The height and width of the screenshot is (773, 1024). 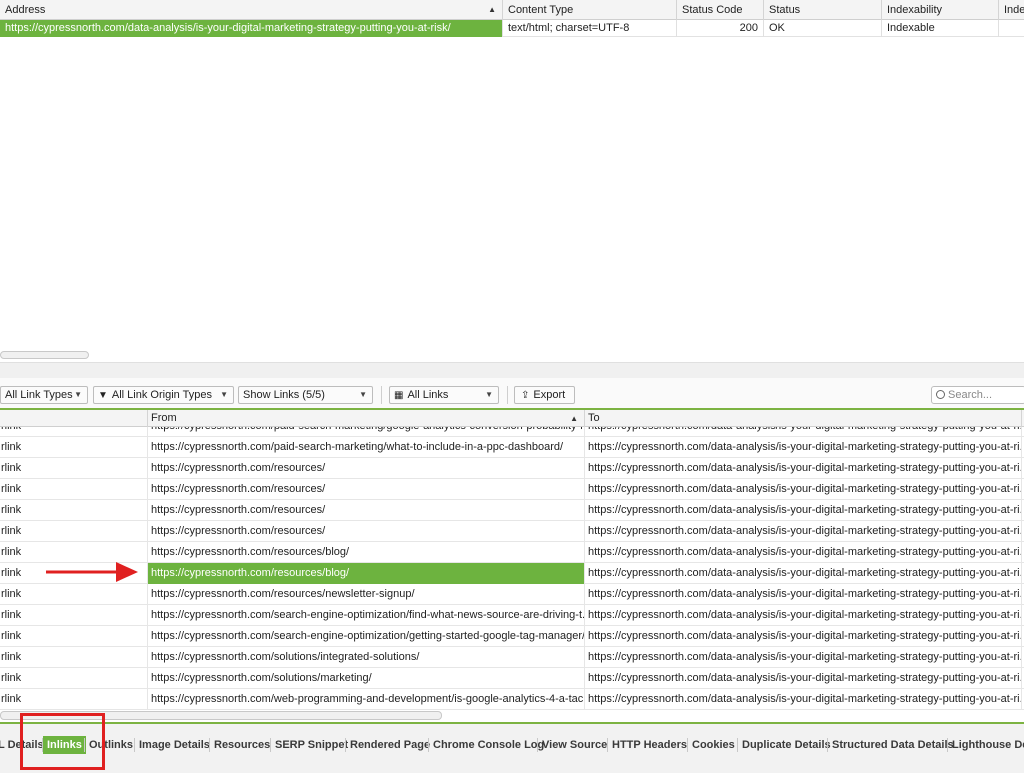 I want to click on horizontal-scrollbar, so click(x=44, y=355).